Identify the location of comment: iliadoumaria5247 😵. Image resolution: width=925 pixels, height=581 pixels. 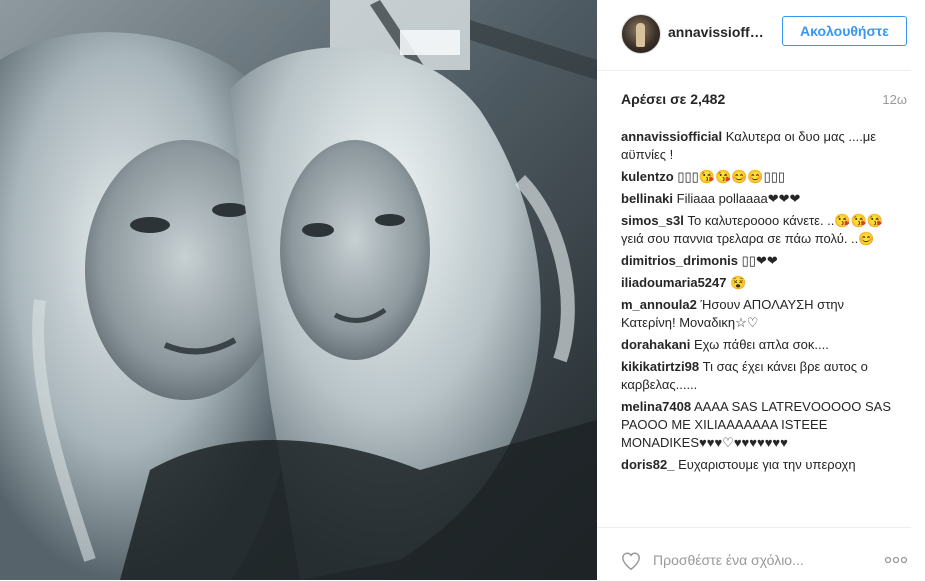
(761, 283).